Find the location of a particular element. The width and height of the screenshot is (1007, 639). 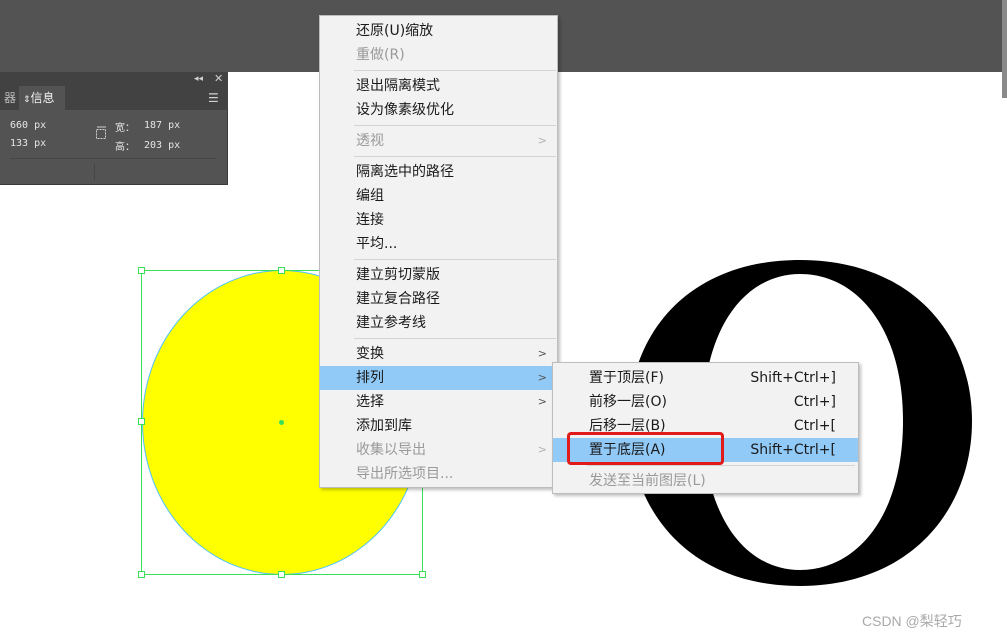

menu-item-label: 设为像素级优化 is located at coordinates (405, 110).